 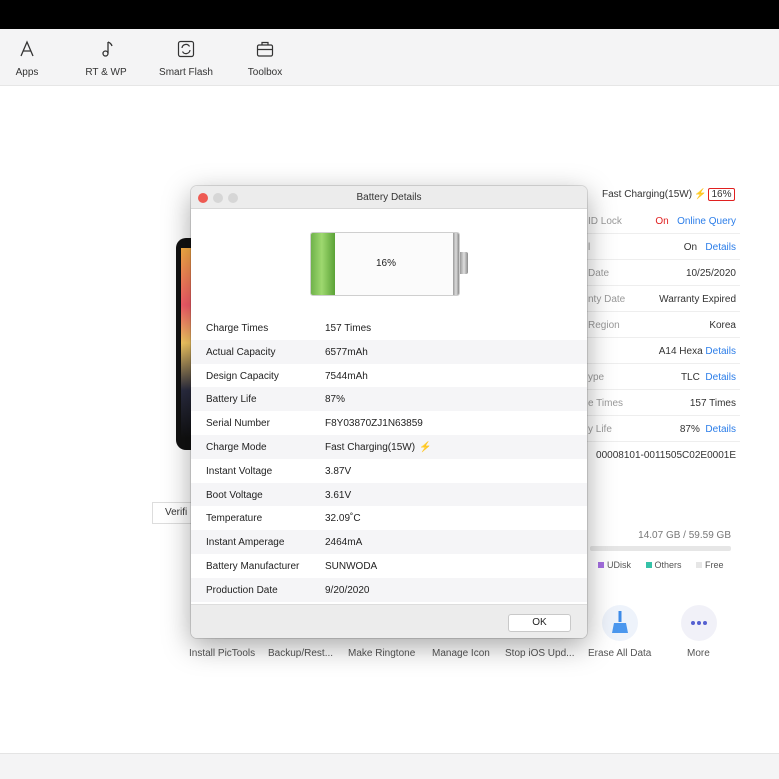 What do you see at coordinates (222, 653) in the screenshot?
I see `tool-install-pictools: Install PicTools` at bounding box center [222, 653].